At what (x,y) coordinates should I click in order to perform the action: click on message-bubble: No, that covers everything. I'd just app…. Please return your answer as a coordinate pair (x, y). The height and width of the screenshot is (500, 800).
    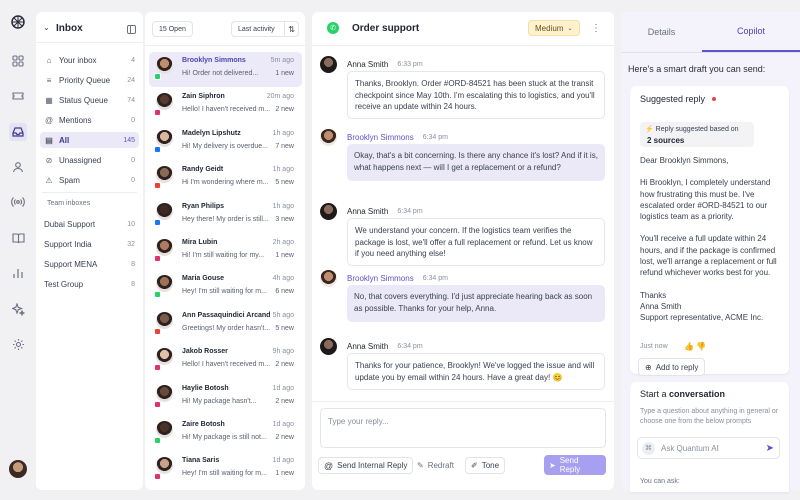
    Looking at the image, I should click on (476, 303).